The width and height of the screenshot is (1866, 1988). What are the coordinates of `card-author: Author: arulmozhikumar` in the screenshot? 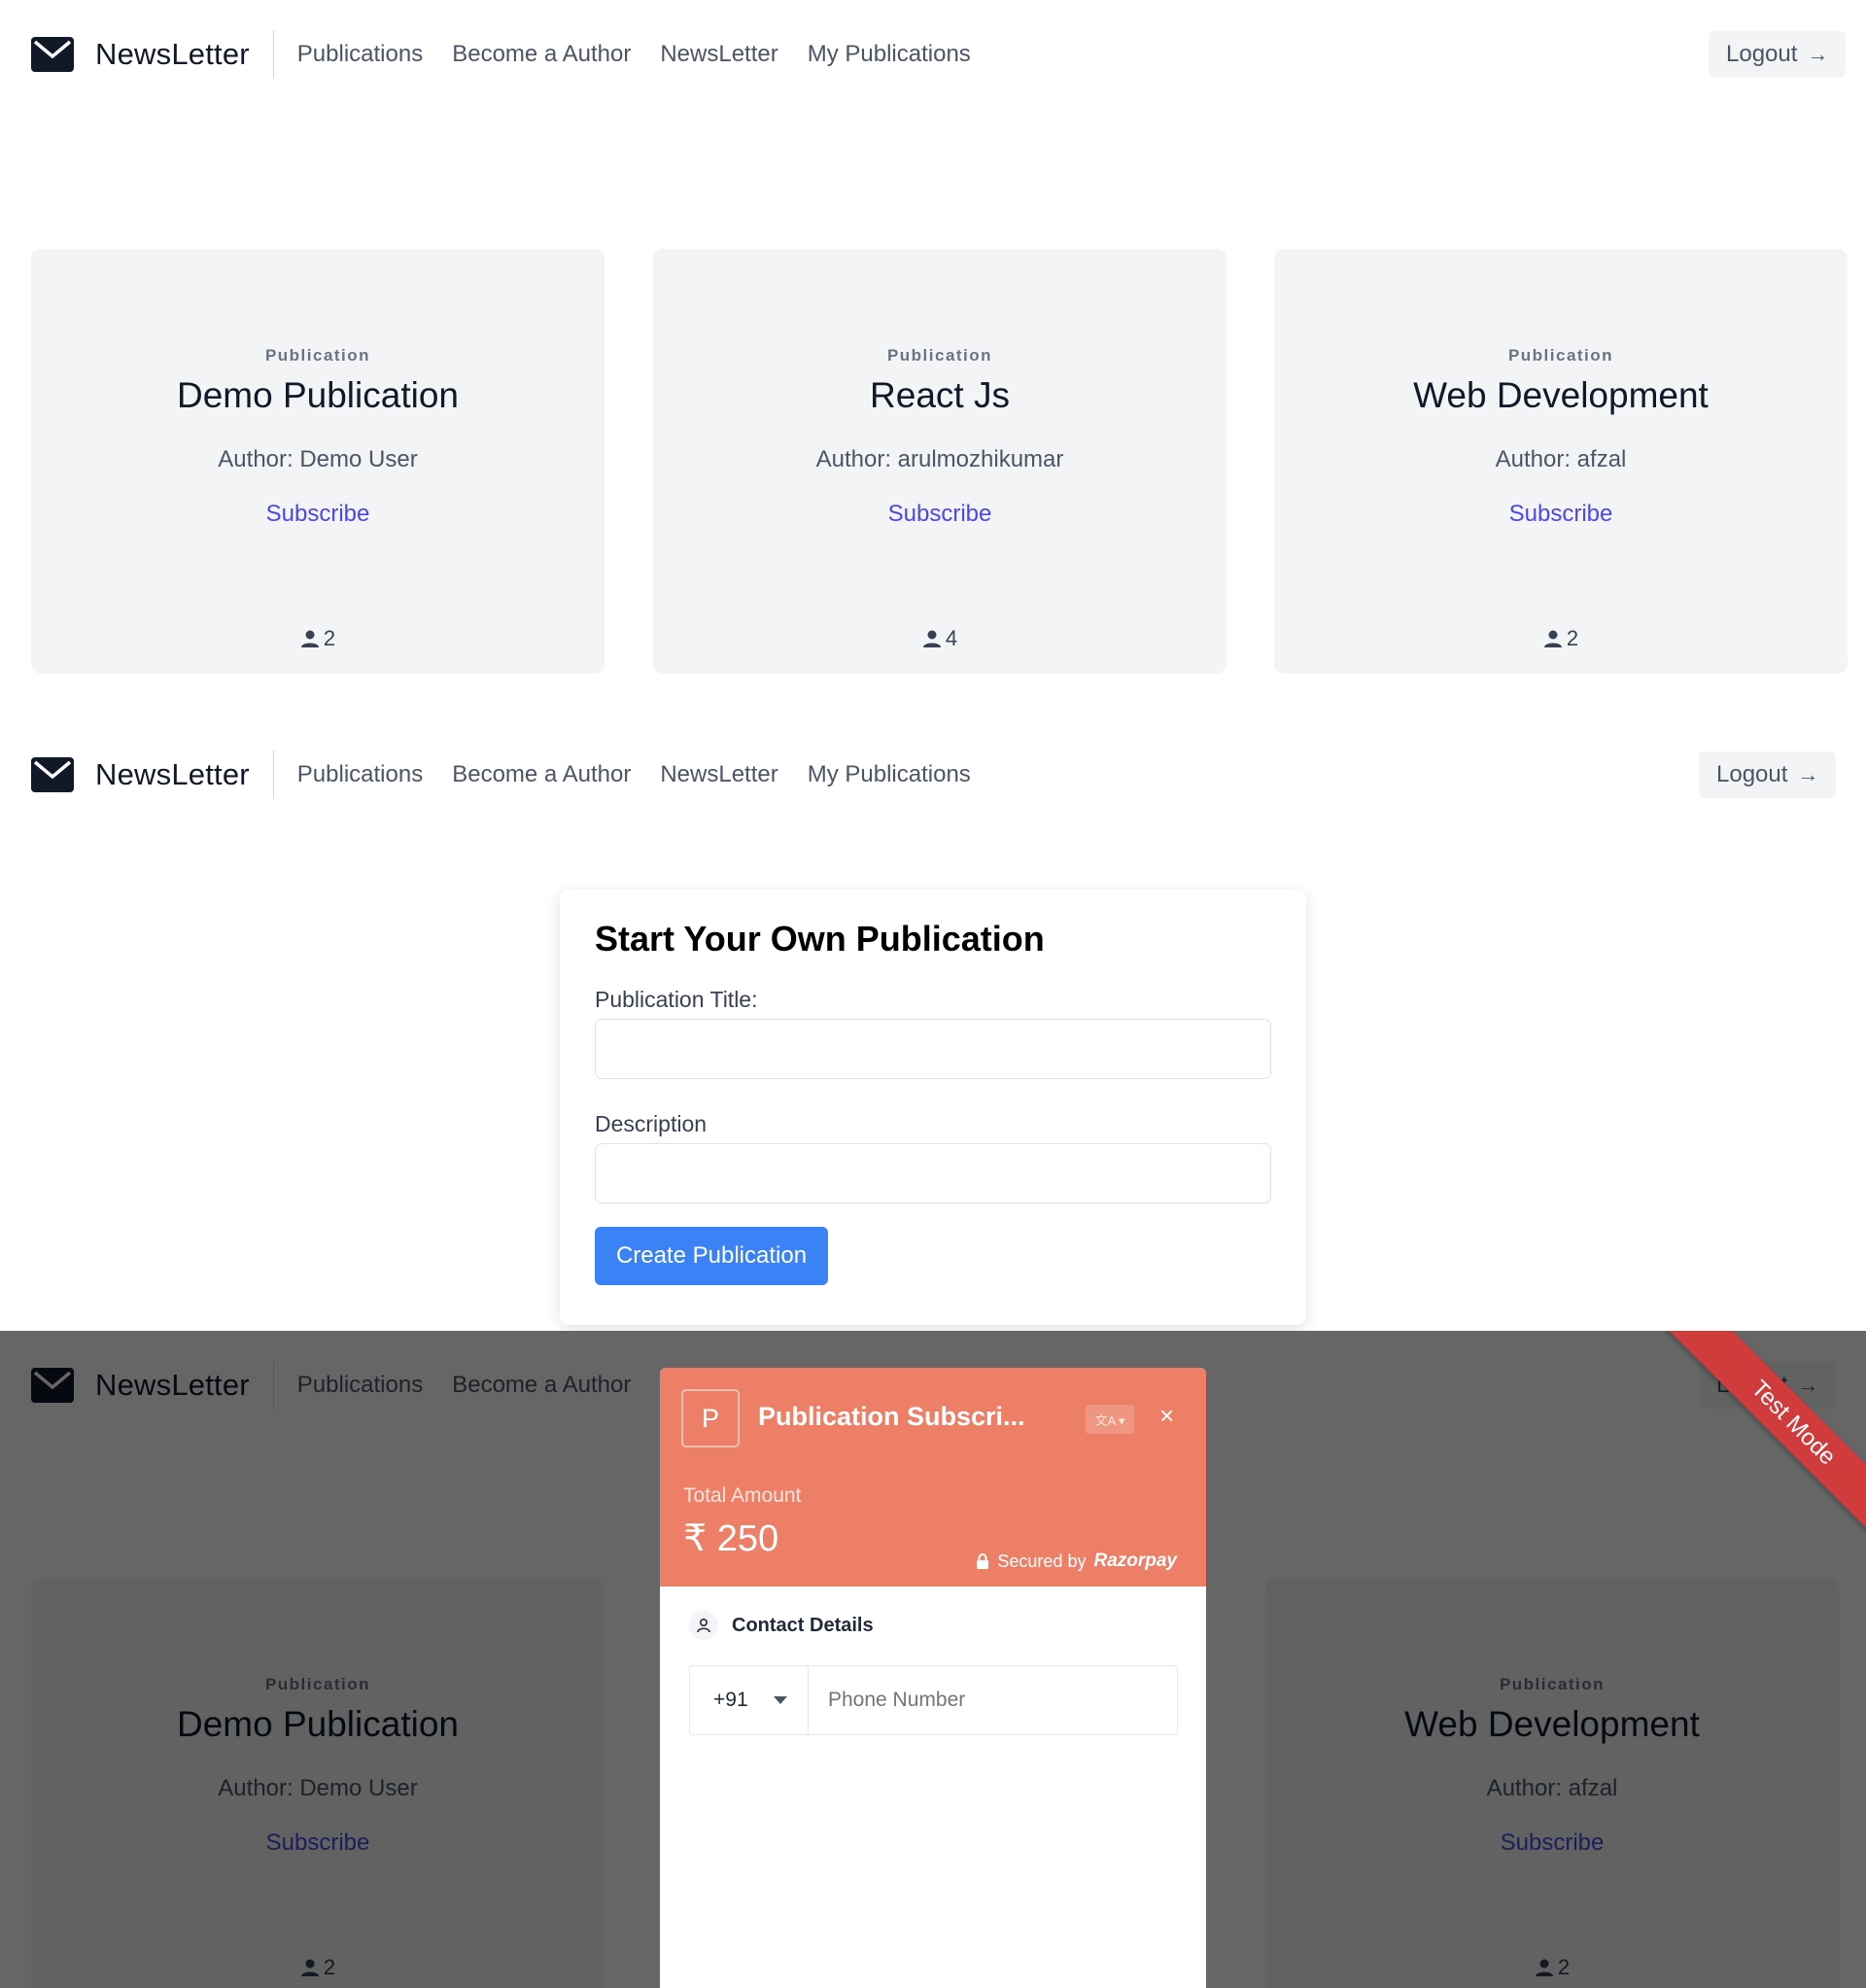 It's located at (939, 459).